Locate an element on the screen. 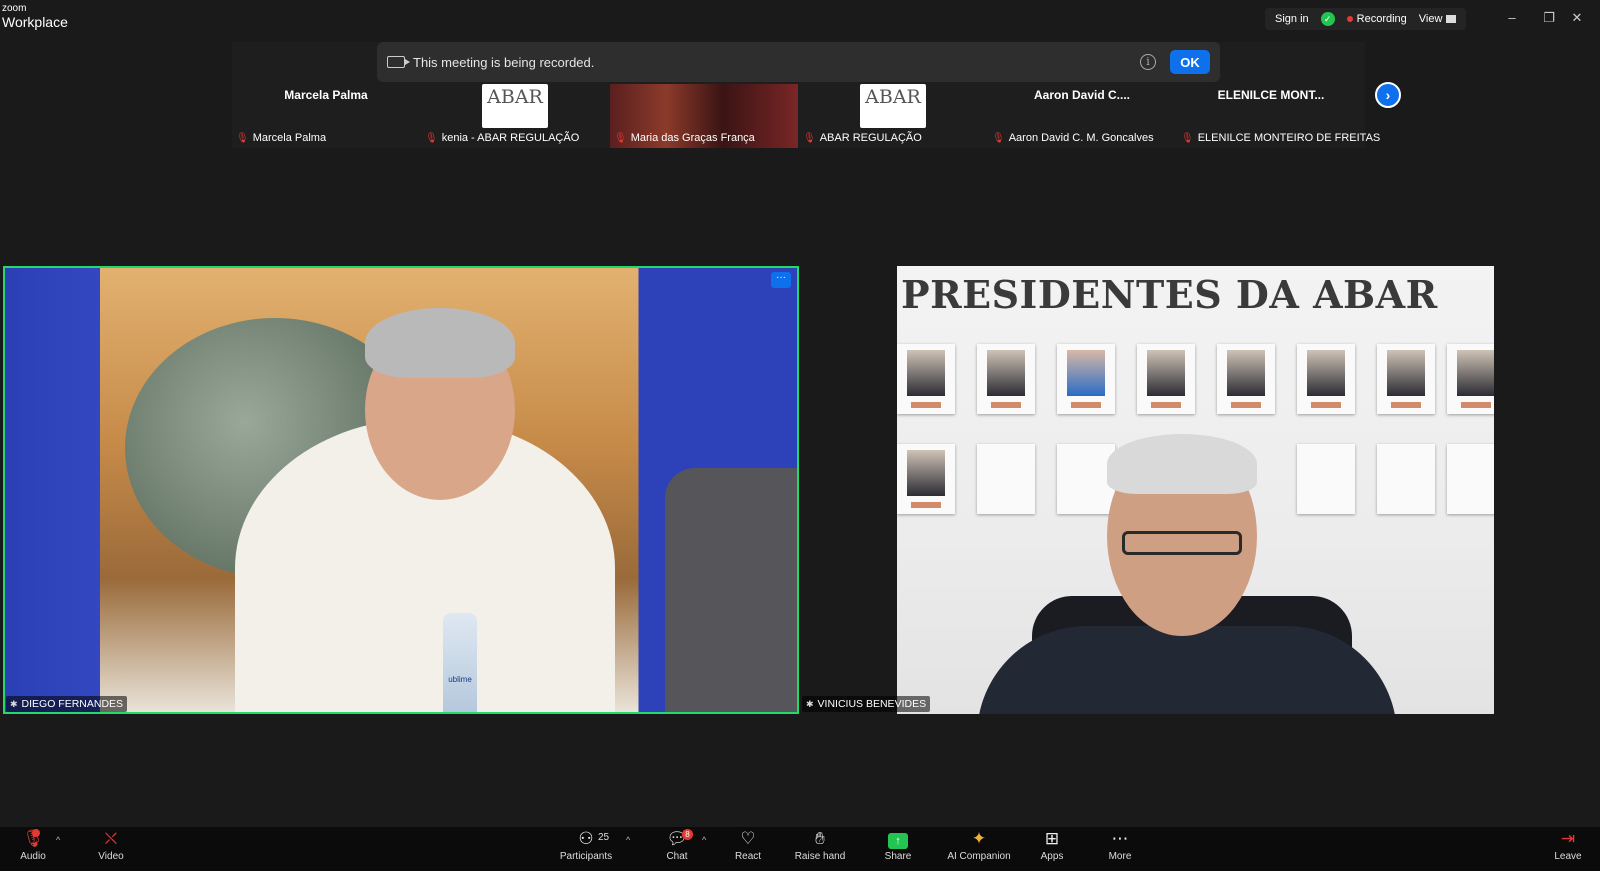 The image size is (1600, 871). audio-options-caret-icon: ^ is located at coordinates (58, 840).